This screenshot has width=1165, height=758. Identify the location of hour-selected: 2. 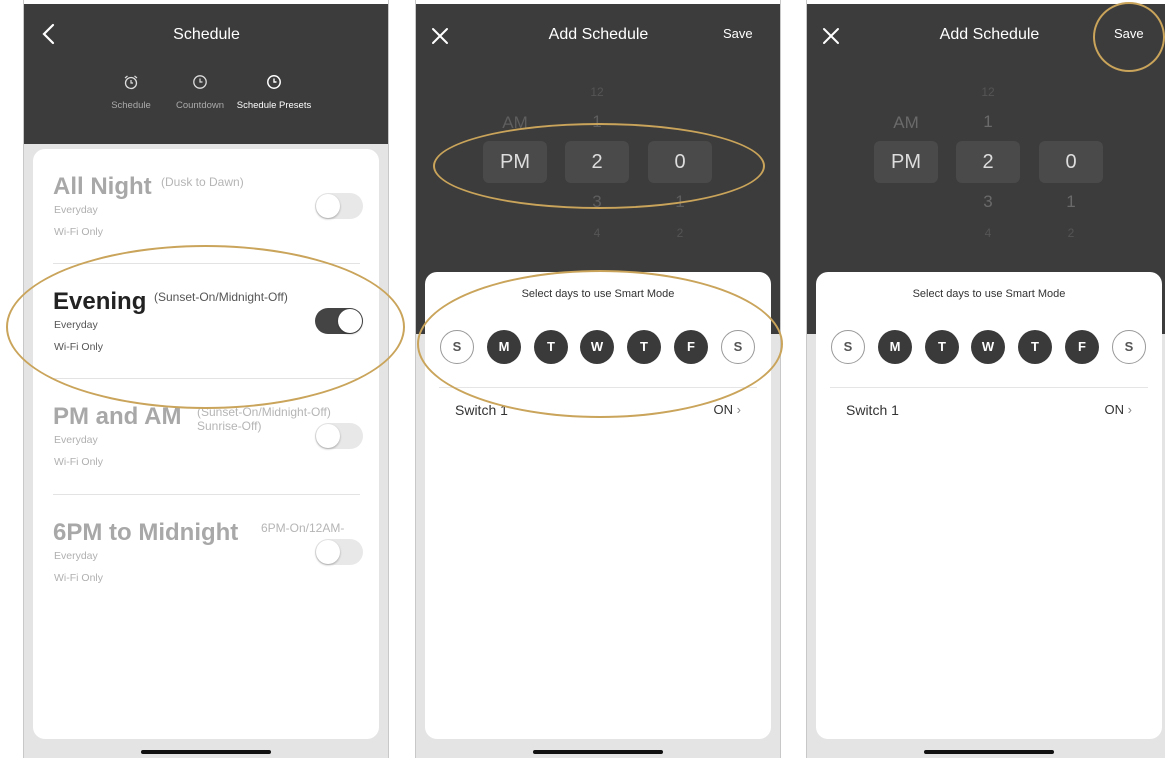
(988, 162).